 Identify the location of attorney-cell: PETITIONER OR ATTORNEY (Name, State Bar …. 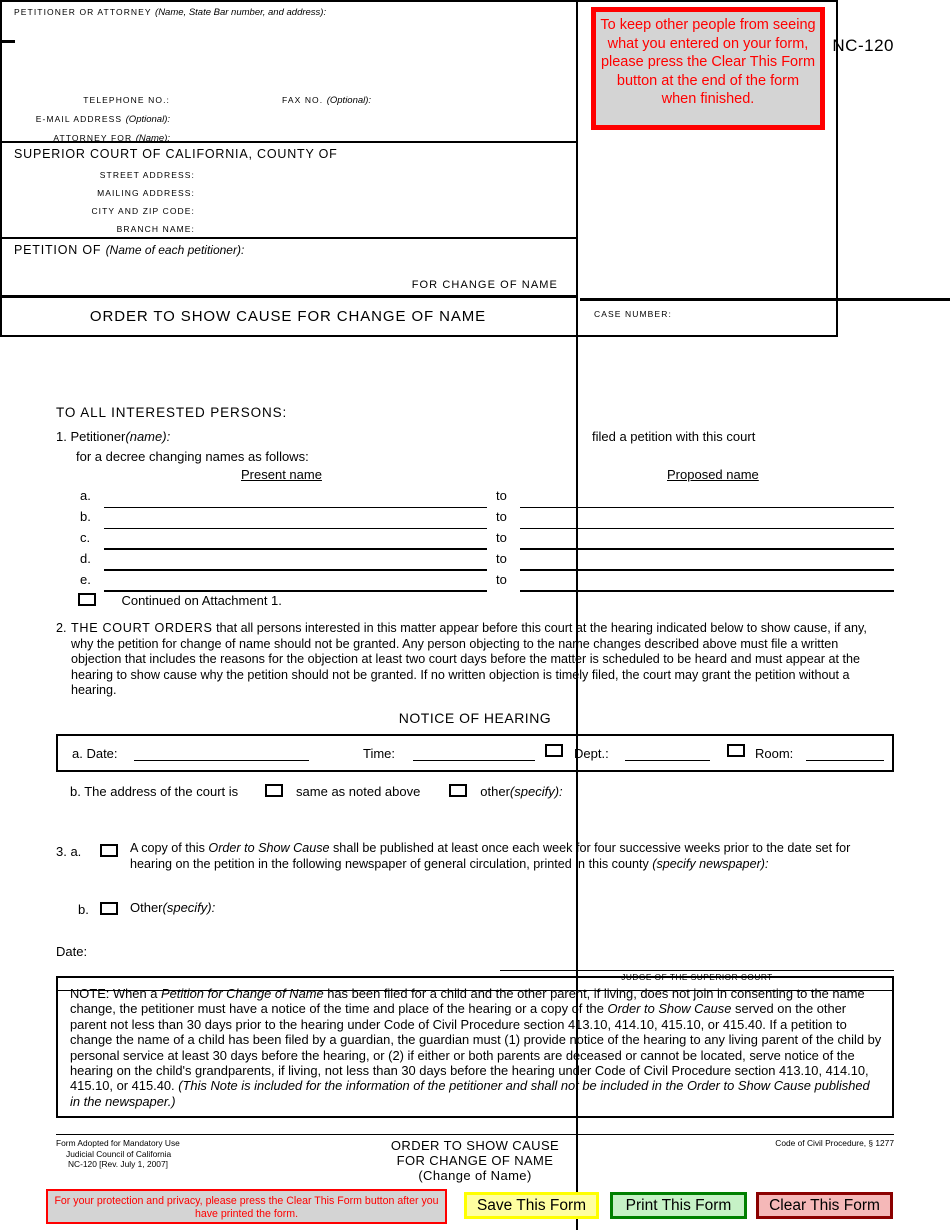
(288, 72).